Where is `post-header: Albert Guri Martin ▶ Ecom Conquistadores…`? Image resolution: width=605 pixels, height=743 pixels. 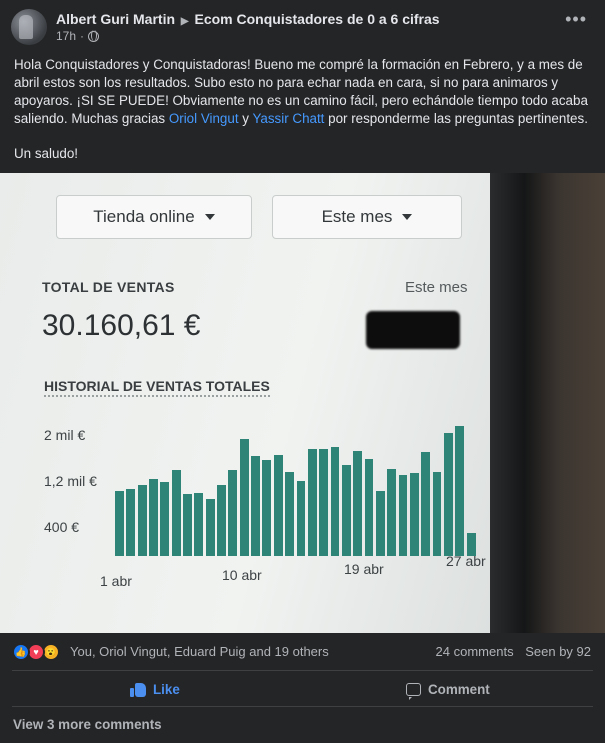
post-header: Albert Guri Martin ▶ Ecom Conquistadores… is located at coordinates (302, 24).